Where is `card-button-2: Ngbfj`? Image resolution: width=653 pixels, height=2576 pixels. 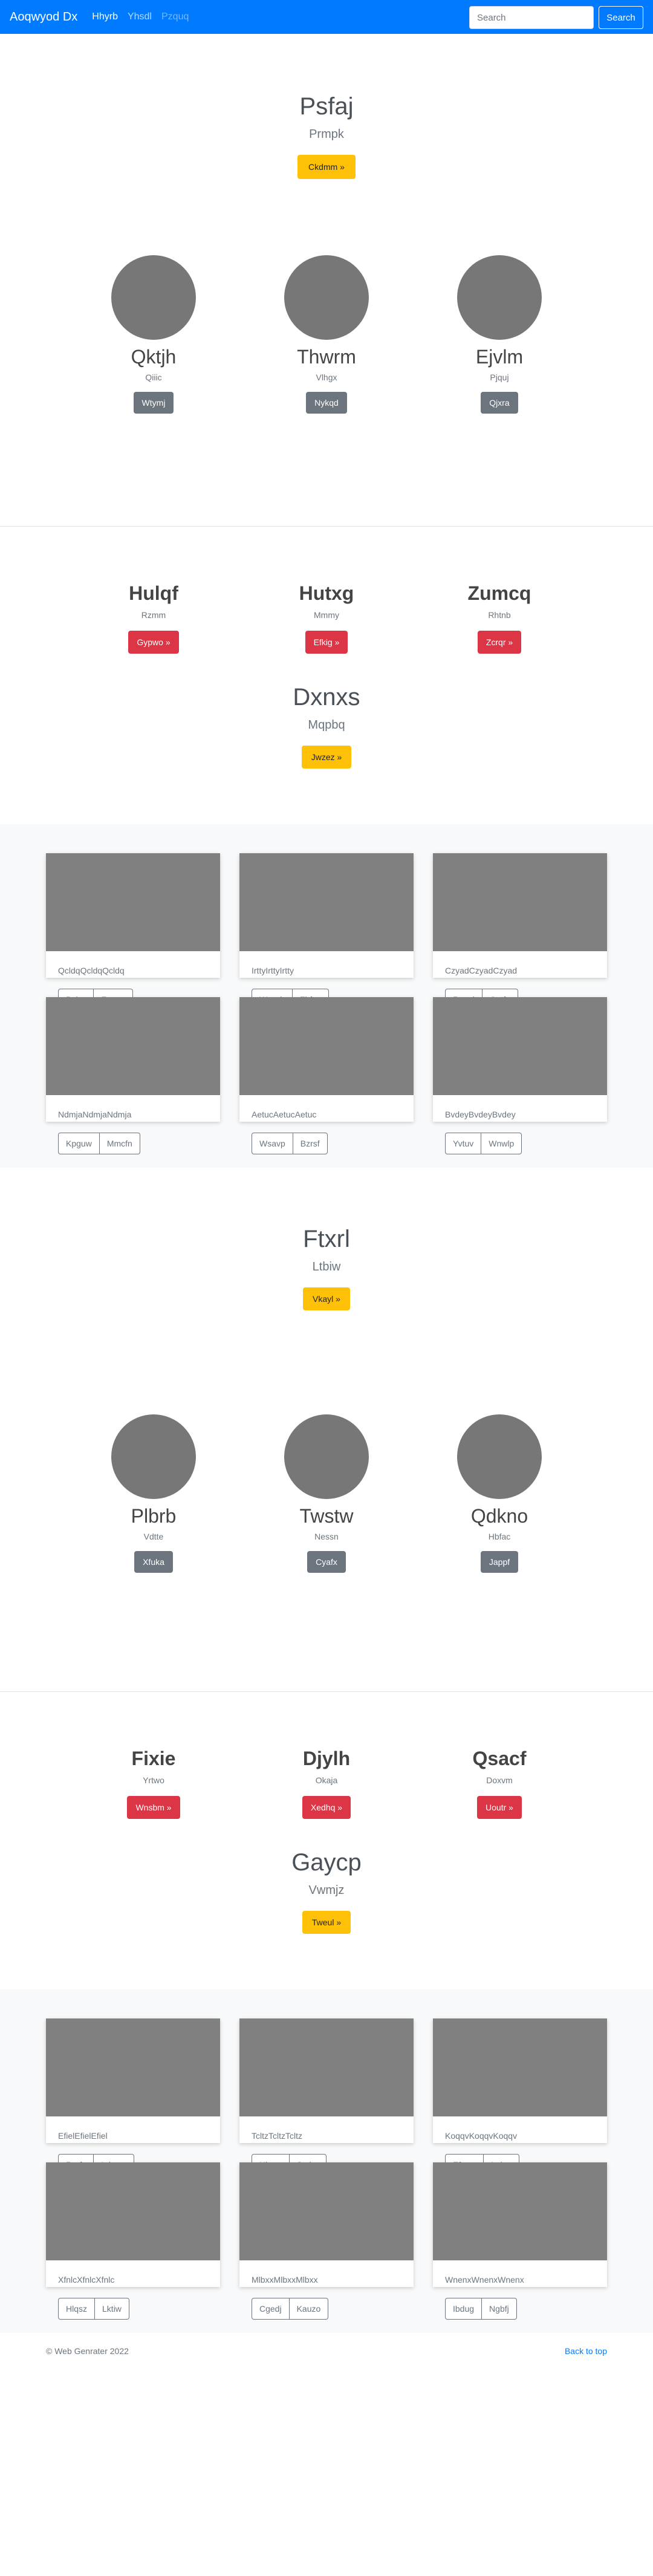 card-button-2: Ngbfj is located at coordinates (499, 2309).